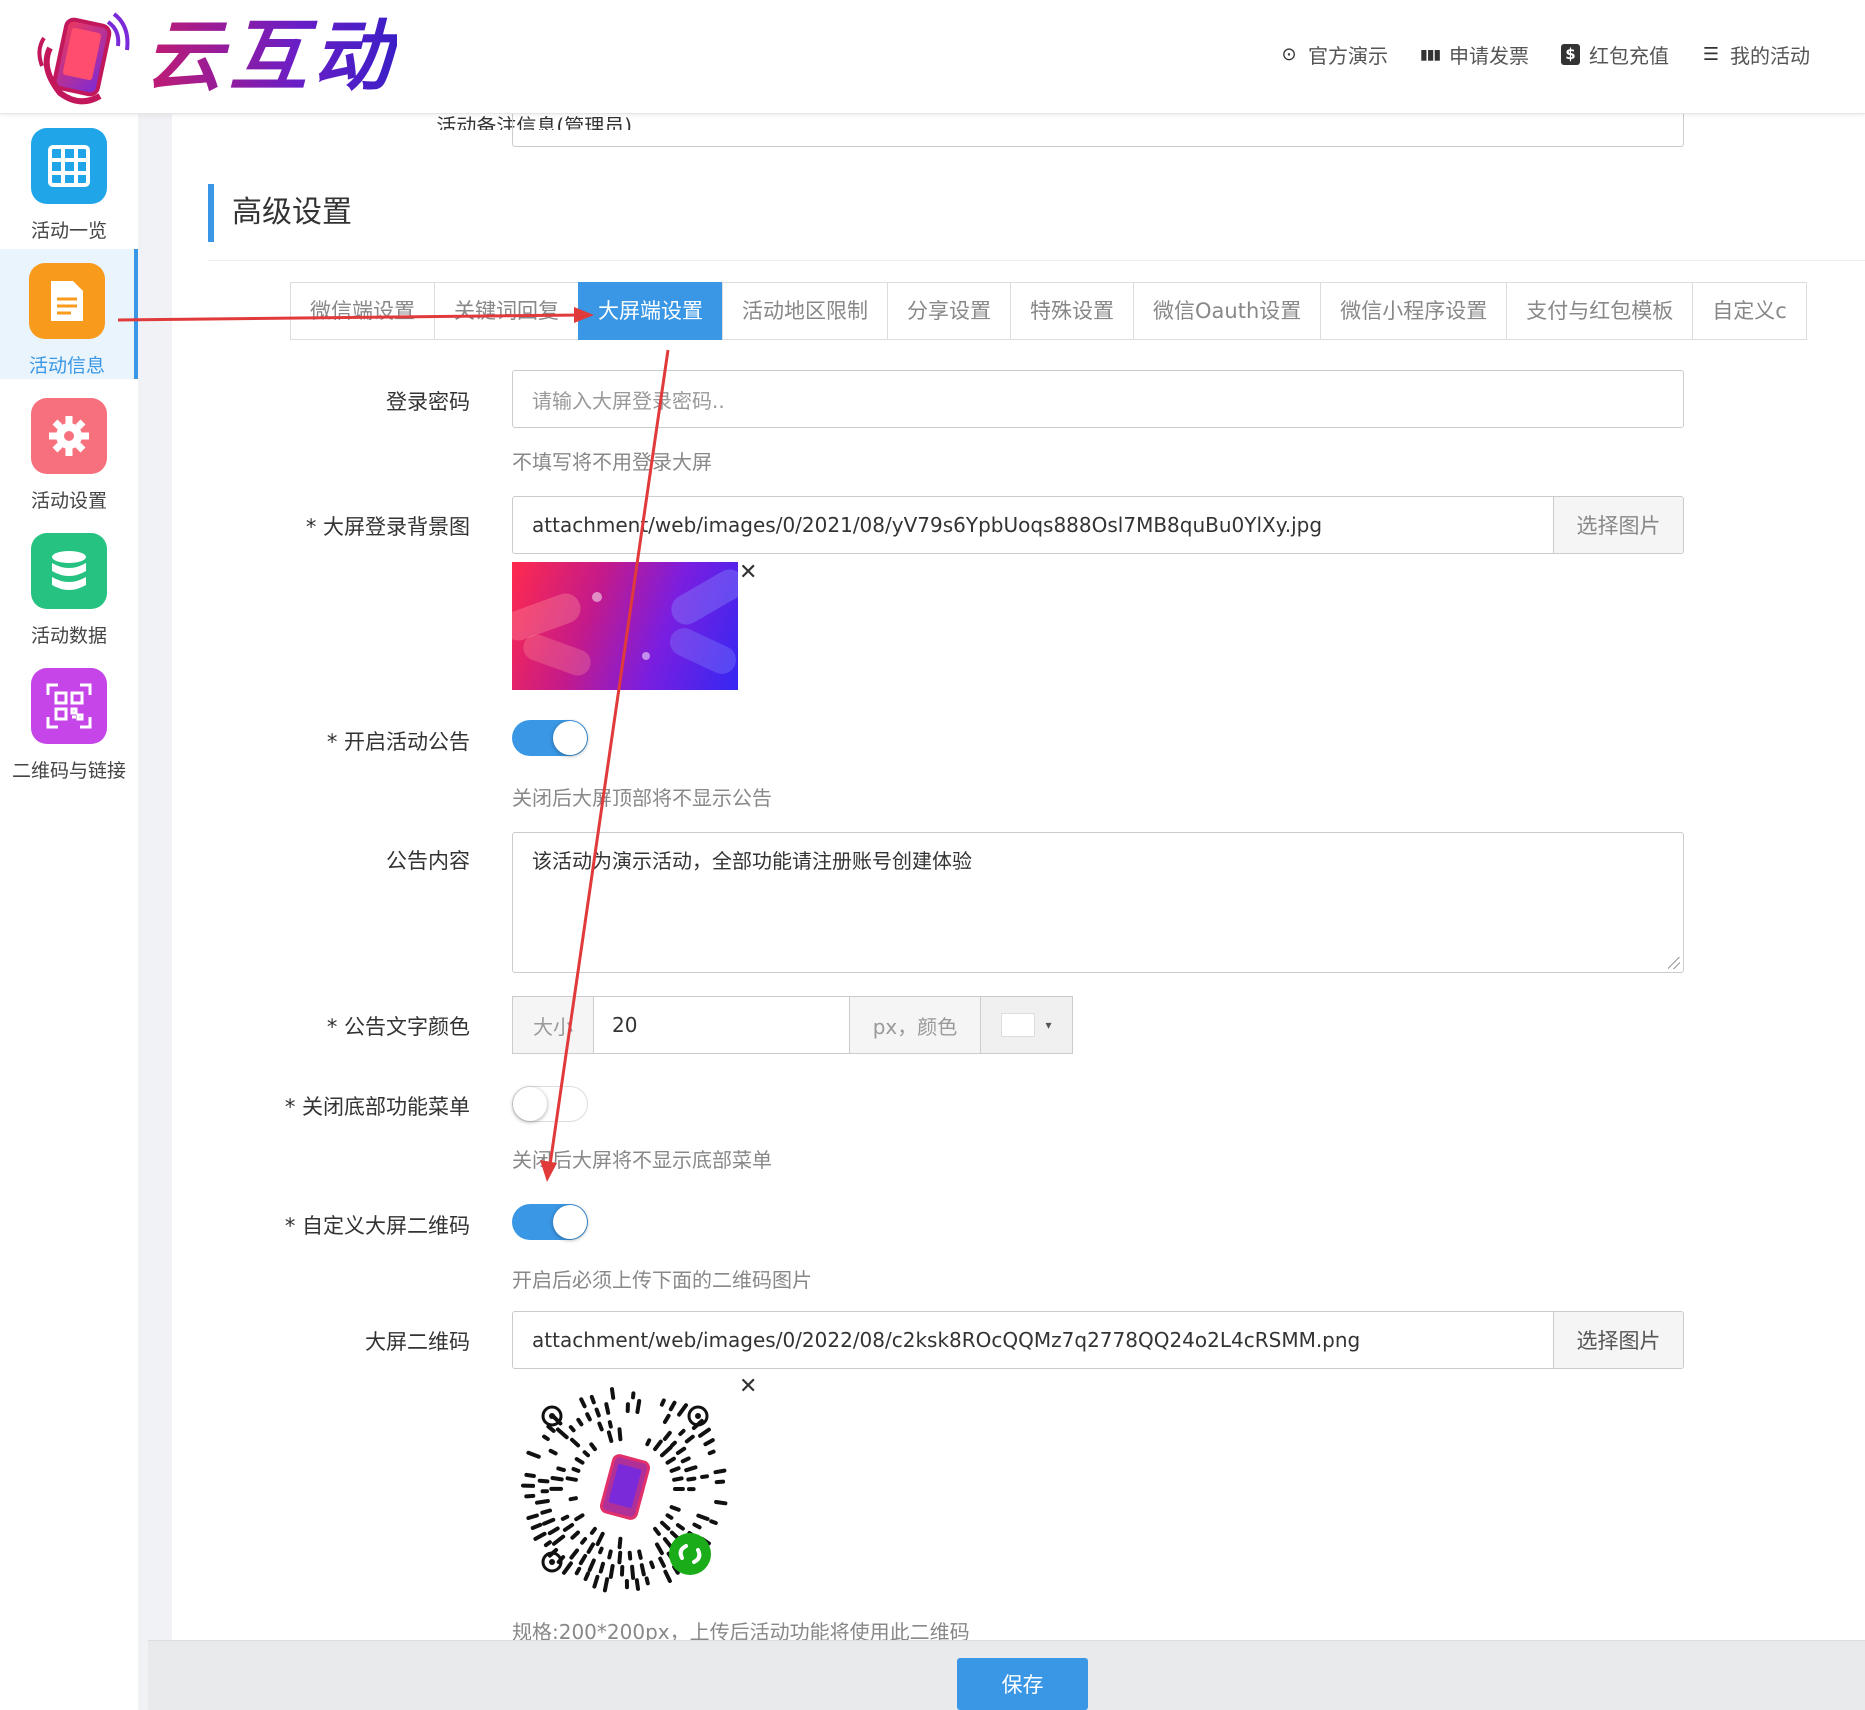 The height and width of the screenshot is (1710, 1865). What do you see at coordinates (1348, 56) in the screenshot?
I see `nav-label: 官方演示` at bounding box center [1348, 56].